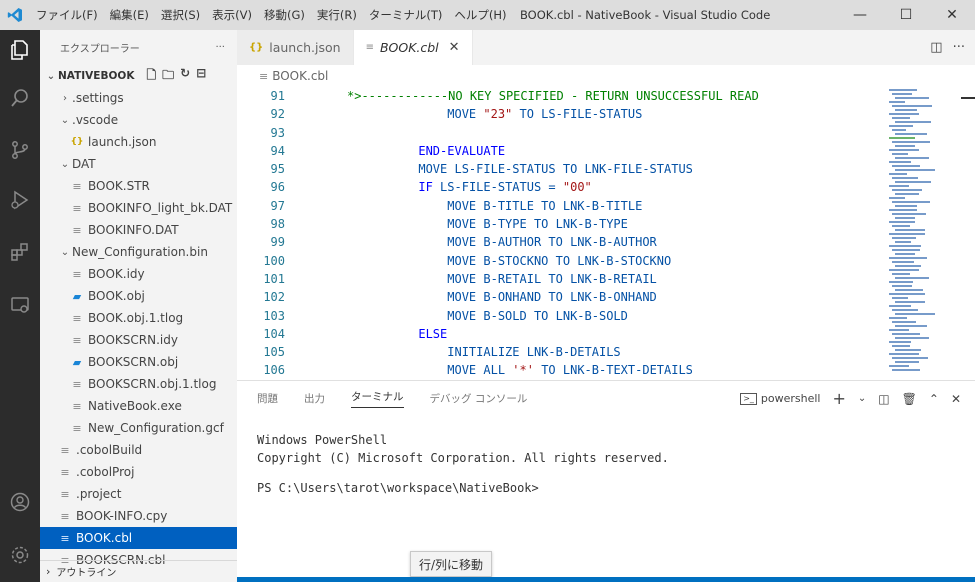 This screenshot has width=975, height=582. What do you see at coordinates (138, 164) in the screenshot?
I see `tree-folder: ⌄ DAT` at bounding box center [138, 164].